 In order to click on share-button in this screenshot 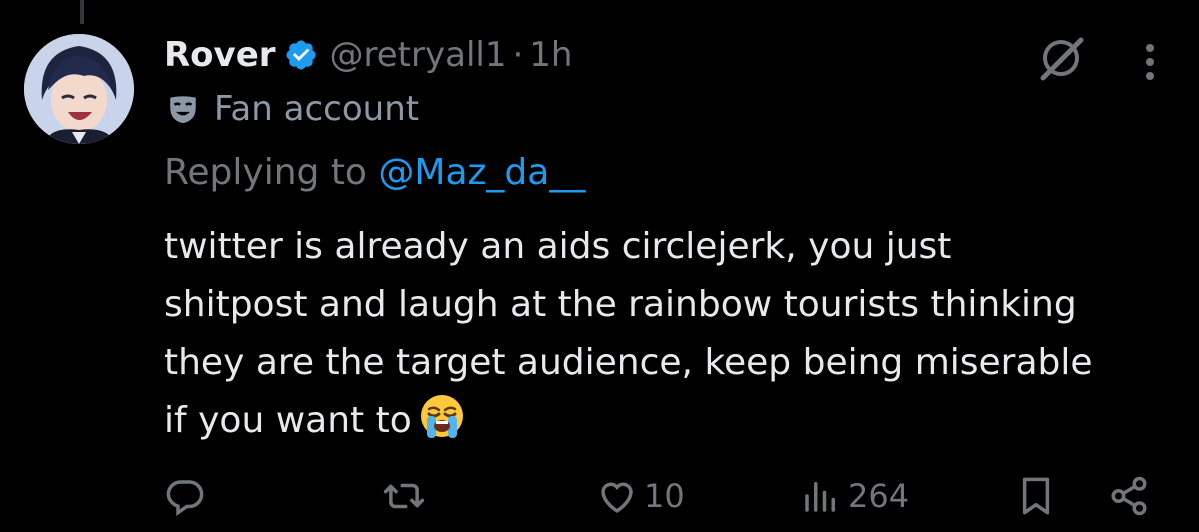, I will do `click(1129, 496)`.